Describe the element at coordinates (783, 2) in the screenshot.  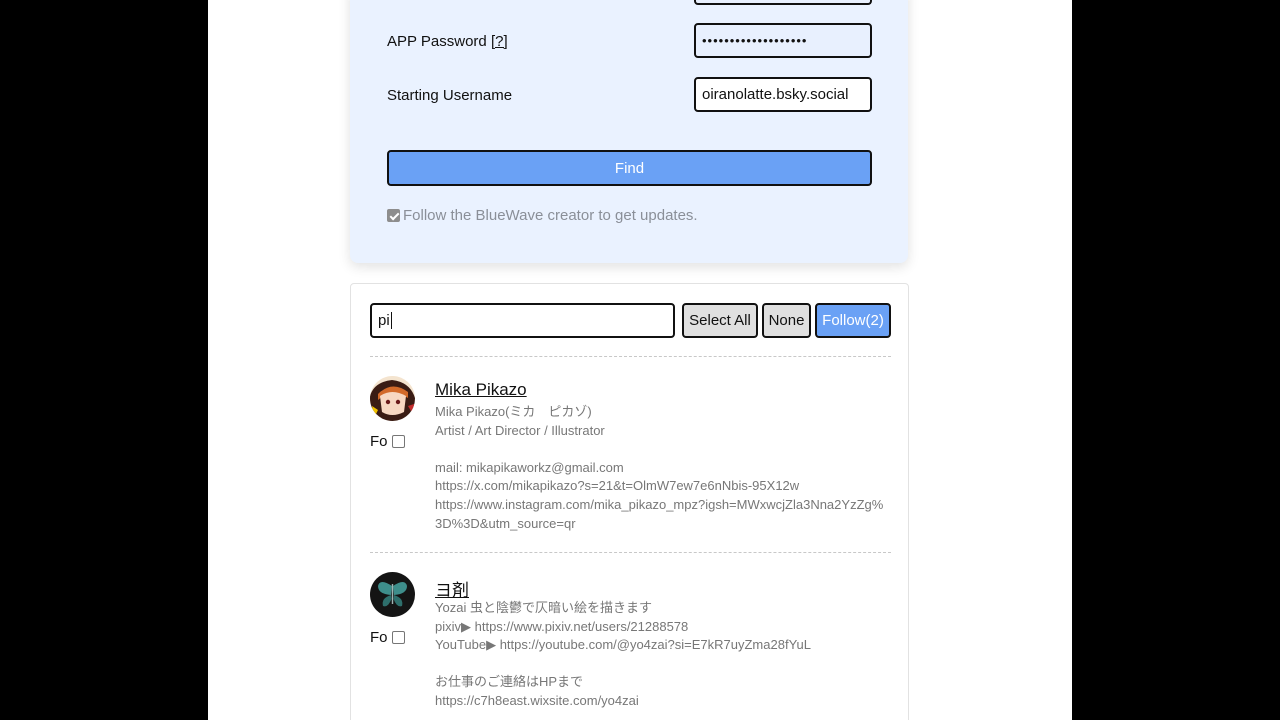
I see `handle-input` at that location.